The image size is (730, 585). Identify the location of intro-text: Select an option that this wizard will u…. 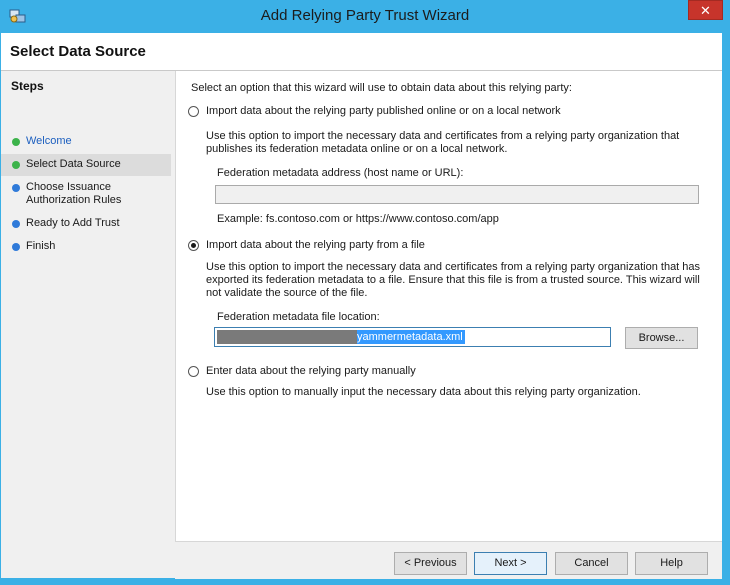
(381, 88).